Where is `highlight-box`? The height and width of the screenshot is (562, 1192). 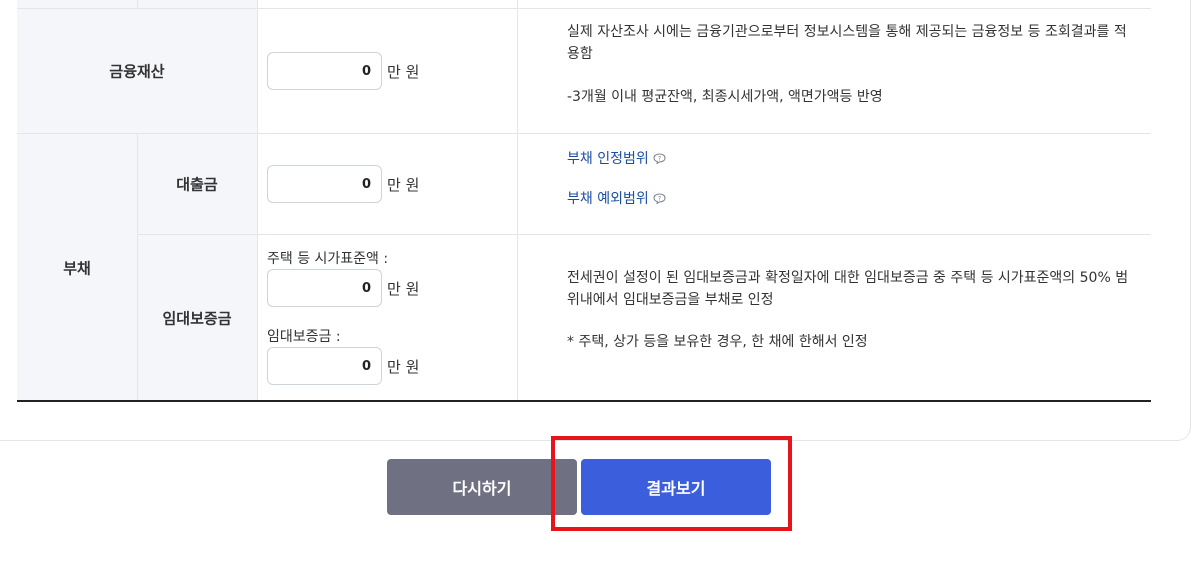 highlight-box is located at coordinates (671, 483).